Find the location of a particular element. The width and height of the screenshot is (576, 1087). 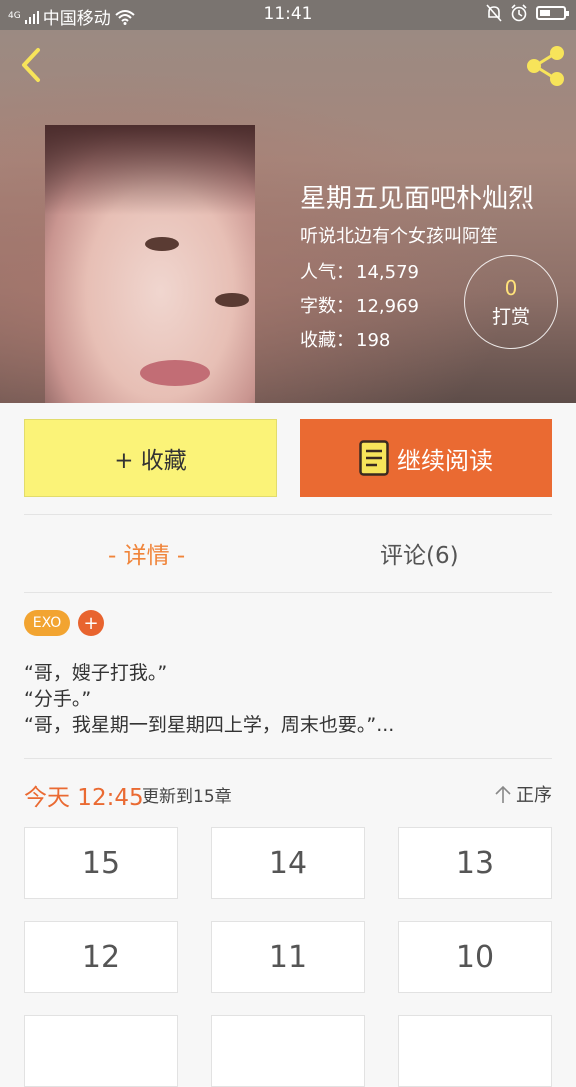

sort-button: 正序 is located at coordinates (523, 794).